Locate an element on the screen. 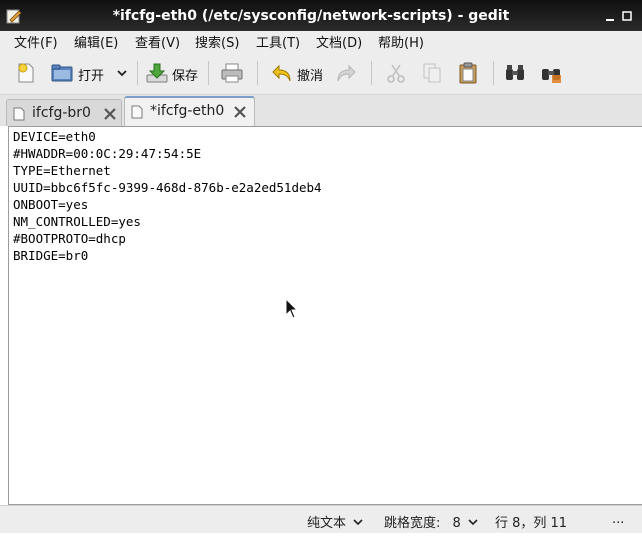 The width and height of the screenshot is (642, 539). save-download-icon is located at coordinates (157, 73).